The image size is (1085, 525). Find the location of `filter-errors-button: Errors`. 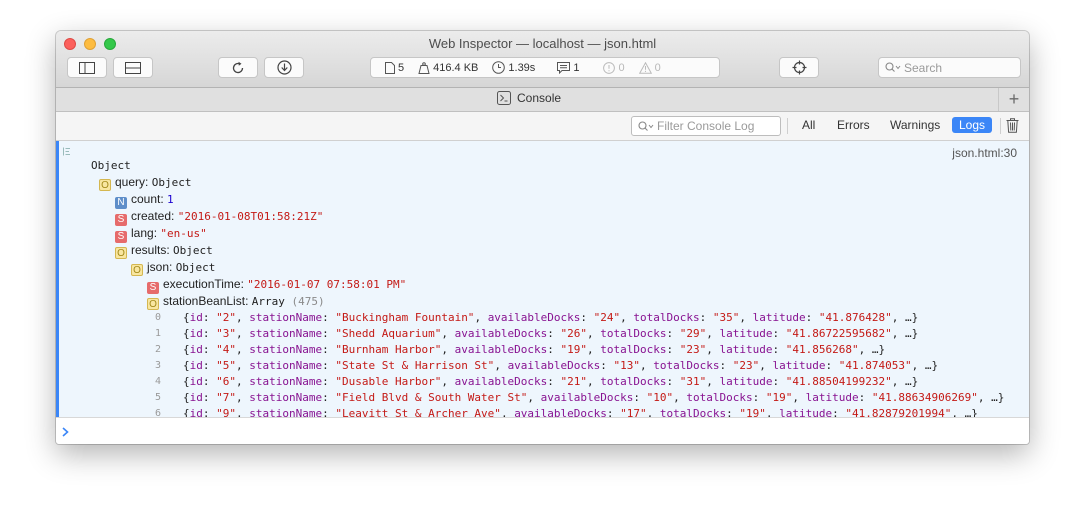

filter-errors-button: Errors is located at coordinates (853, 125).